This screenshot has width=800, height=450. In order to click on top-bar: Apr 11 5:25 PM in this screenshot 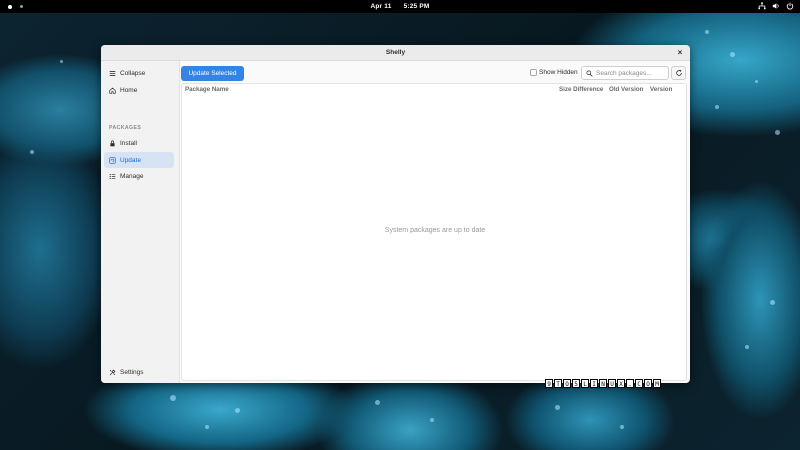, I will do `click(400, 6)`.